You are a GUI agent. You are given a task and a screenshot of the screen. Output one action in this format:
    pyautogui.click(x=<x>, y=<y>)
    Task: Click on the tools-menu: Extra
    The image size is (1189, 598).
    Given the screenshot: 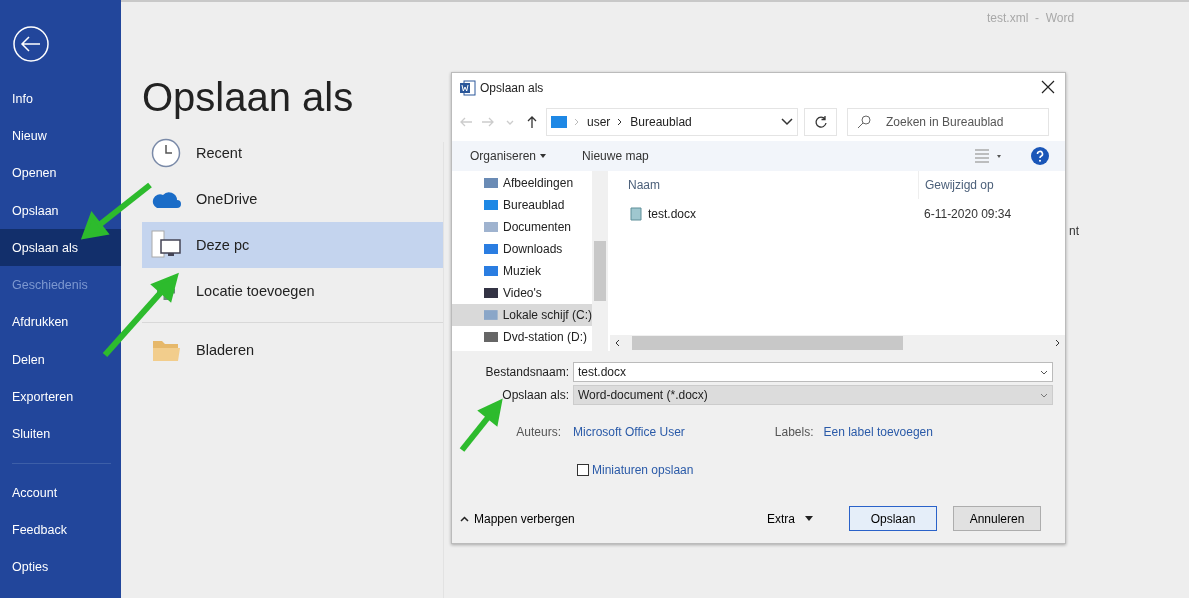 What is the action you would take?
    pyautogui.click(x=790, y=518)
    